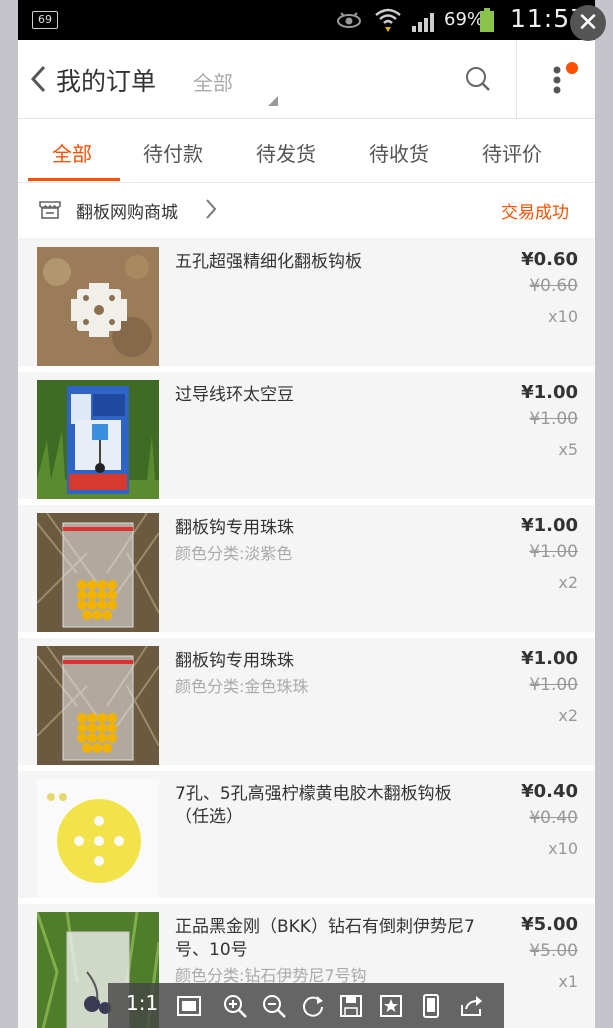  Describe the element at coordinates (306, 436) in the screenshot. I see `order-item: 过导线环太空豆 ¥1.00 ¥1.00 x5` at that location.